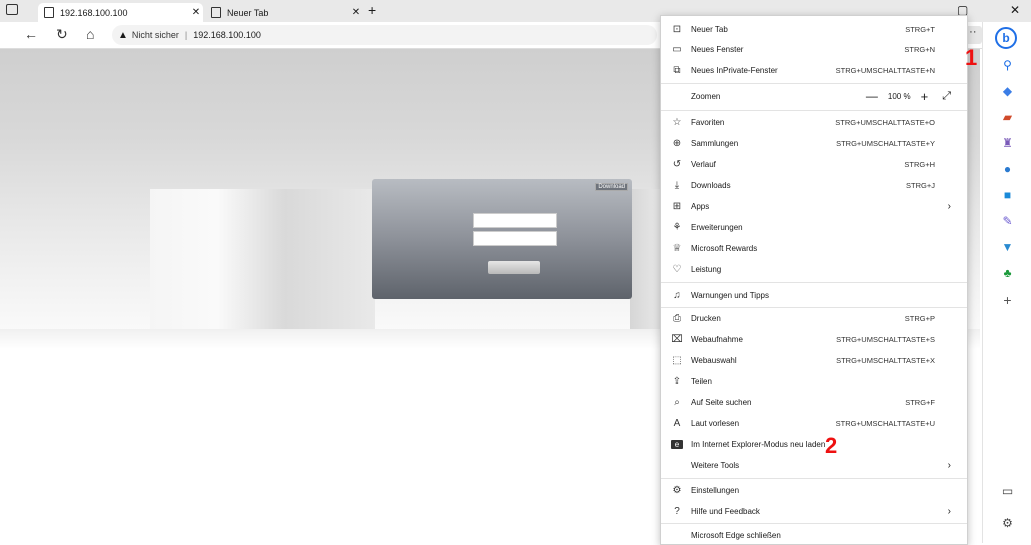 This screenshot has width=1031, height=545. I want to click on login-button, so click(514, 267).